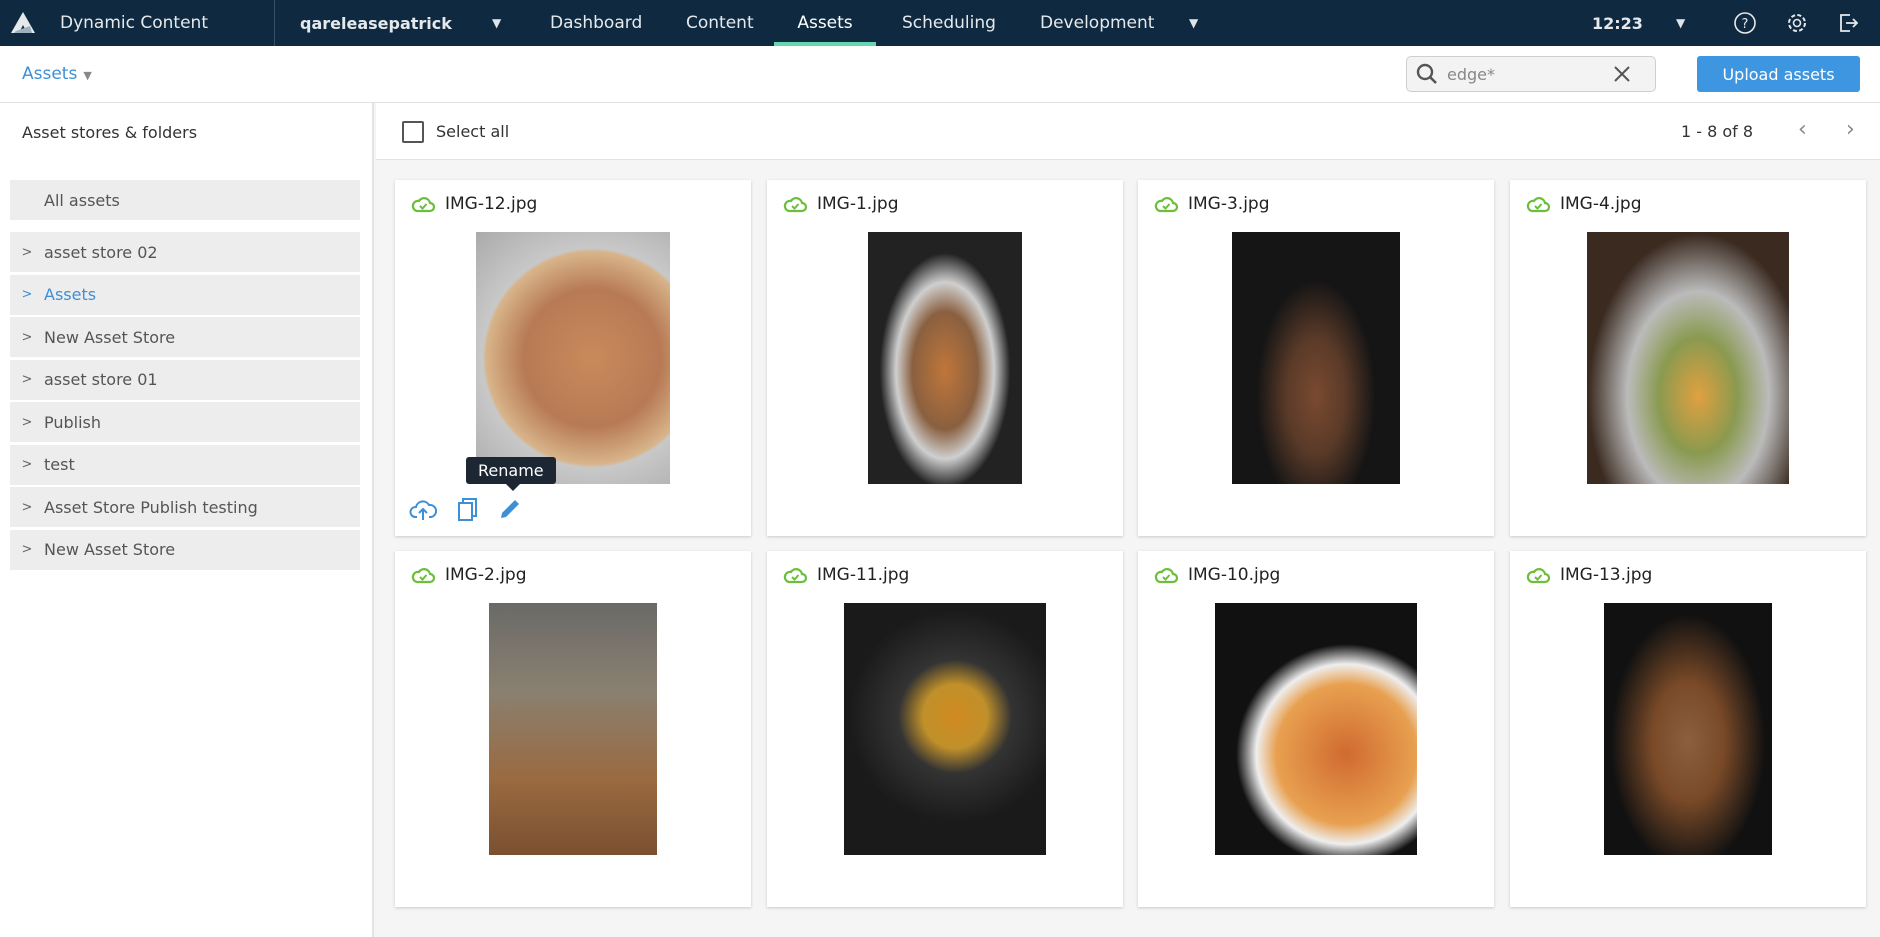 The image size is (1880, 937). Describe the element at coordinates (1229, 204) in the screenshot. I see `asset-name: IMG-3.jpg` at that location.